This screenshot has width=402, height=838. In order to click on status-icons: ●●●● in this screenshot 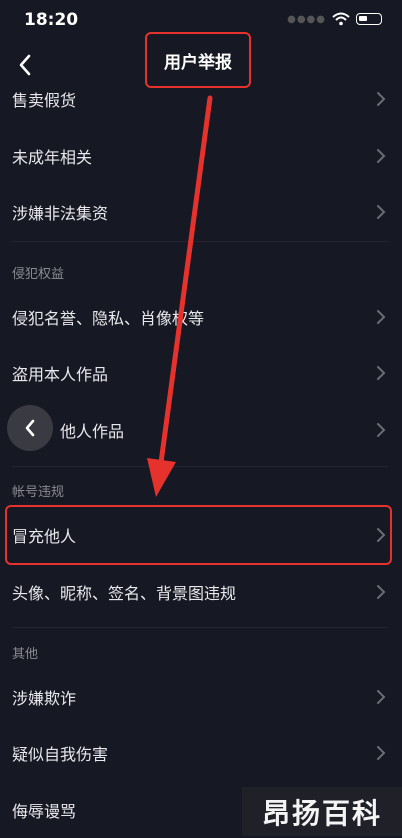, I will do `click(334, 19)`.